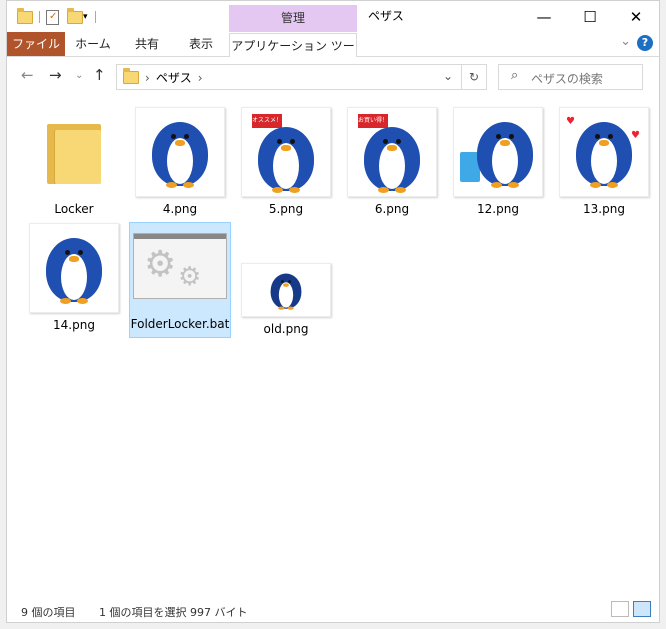 The height and width of the screenshot is (629, 666). I want to click on search-placeholder: ペザスの検索, so click(567, 79).